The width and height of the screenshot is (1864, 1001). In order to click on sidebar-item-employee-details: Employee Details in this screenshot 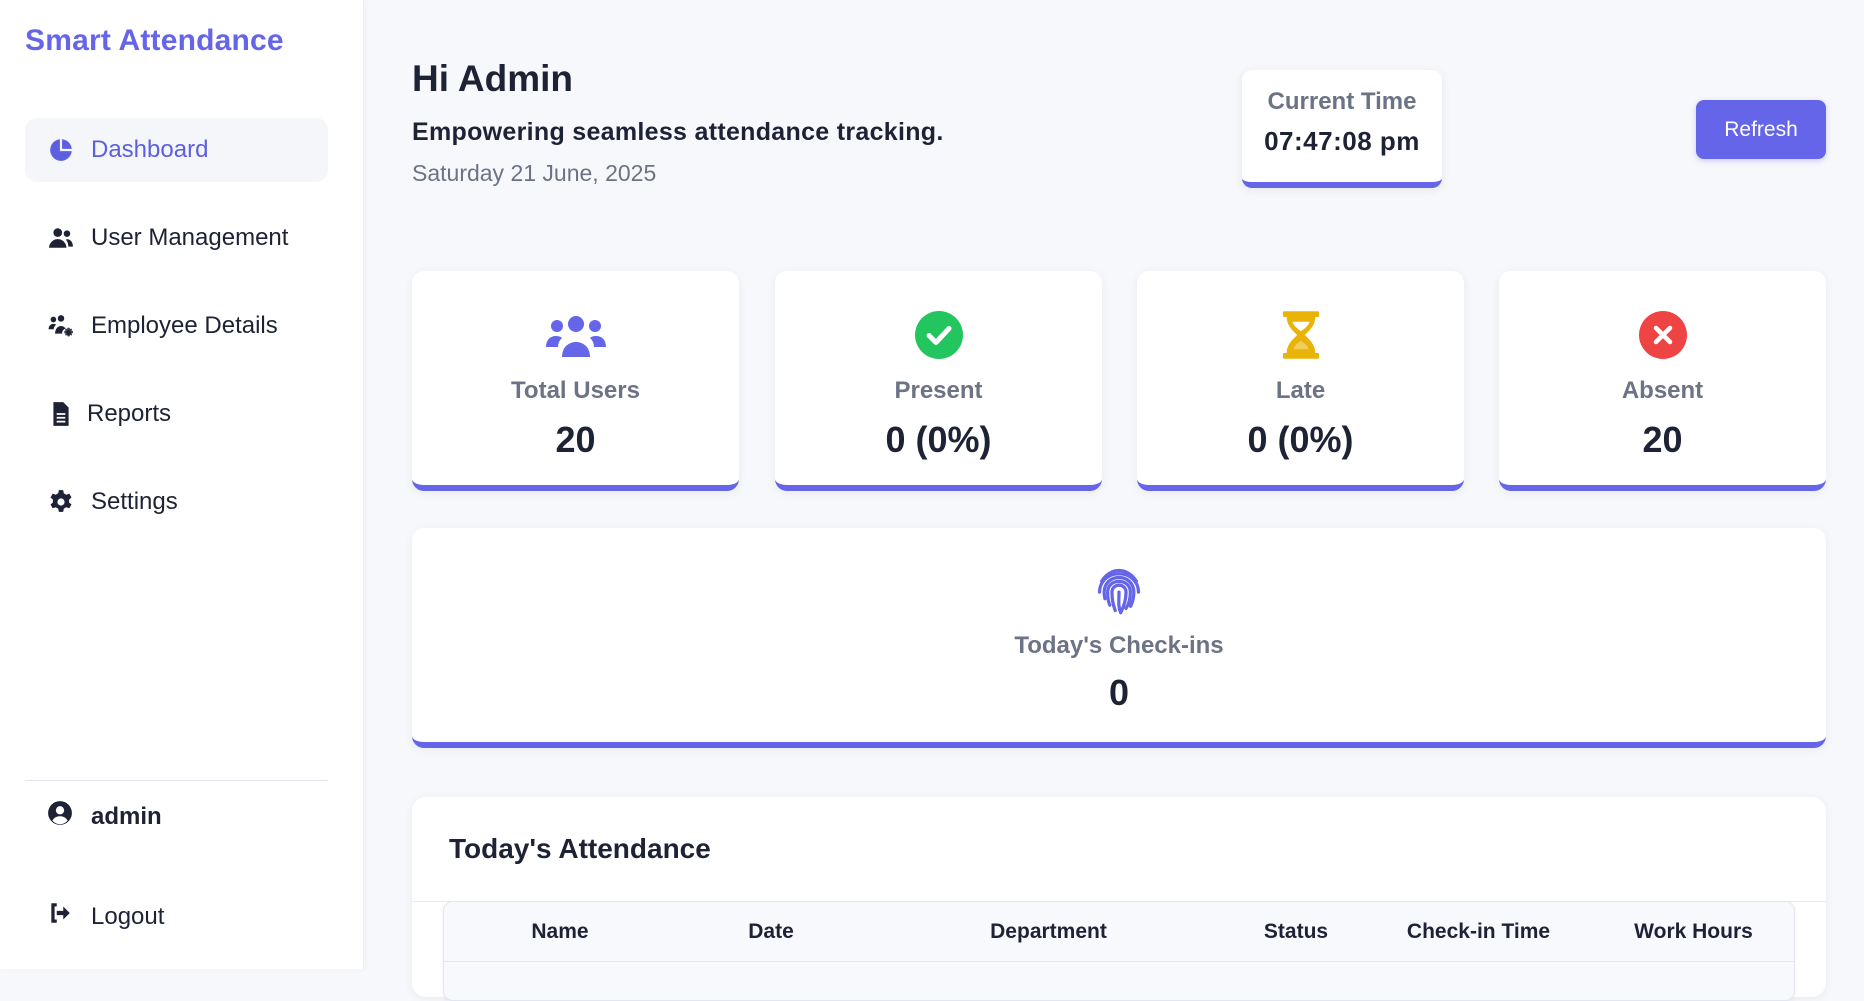, I will do `click(176, 326)`.